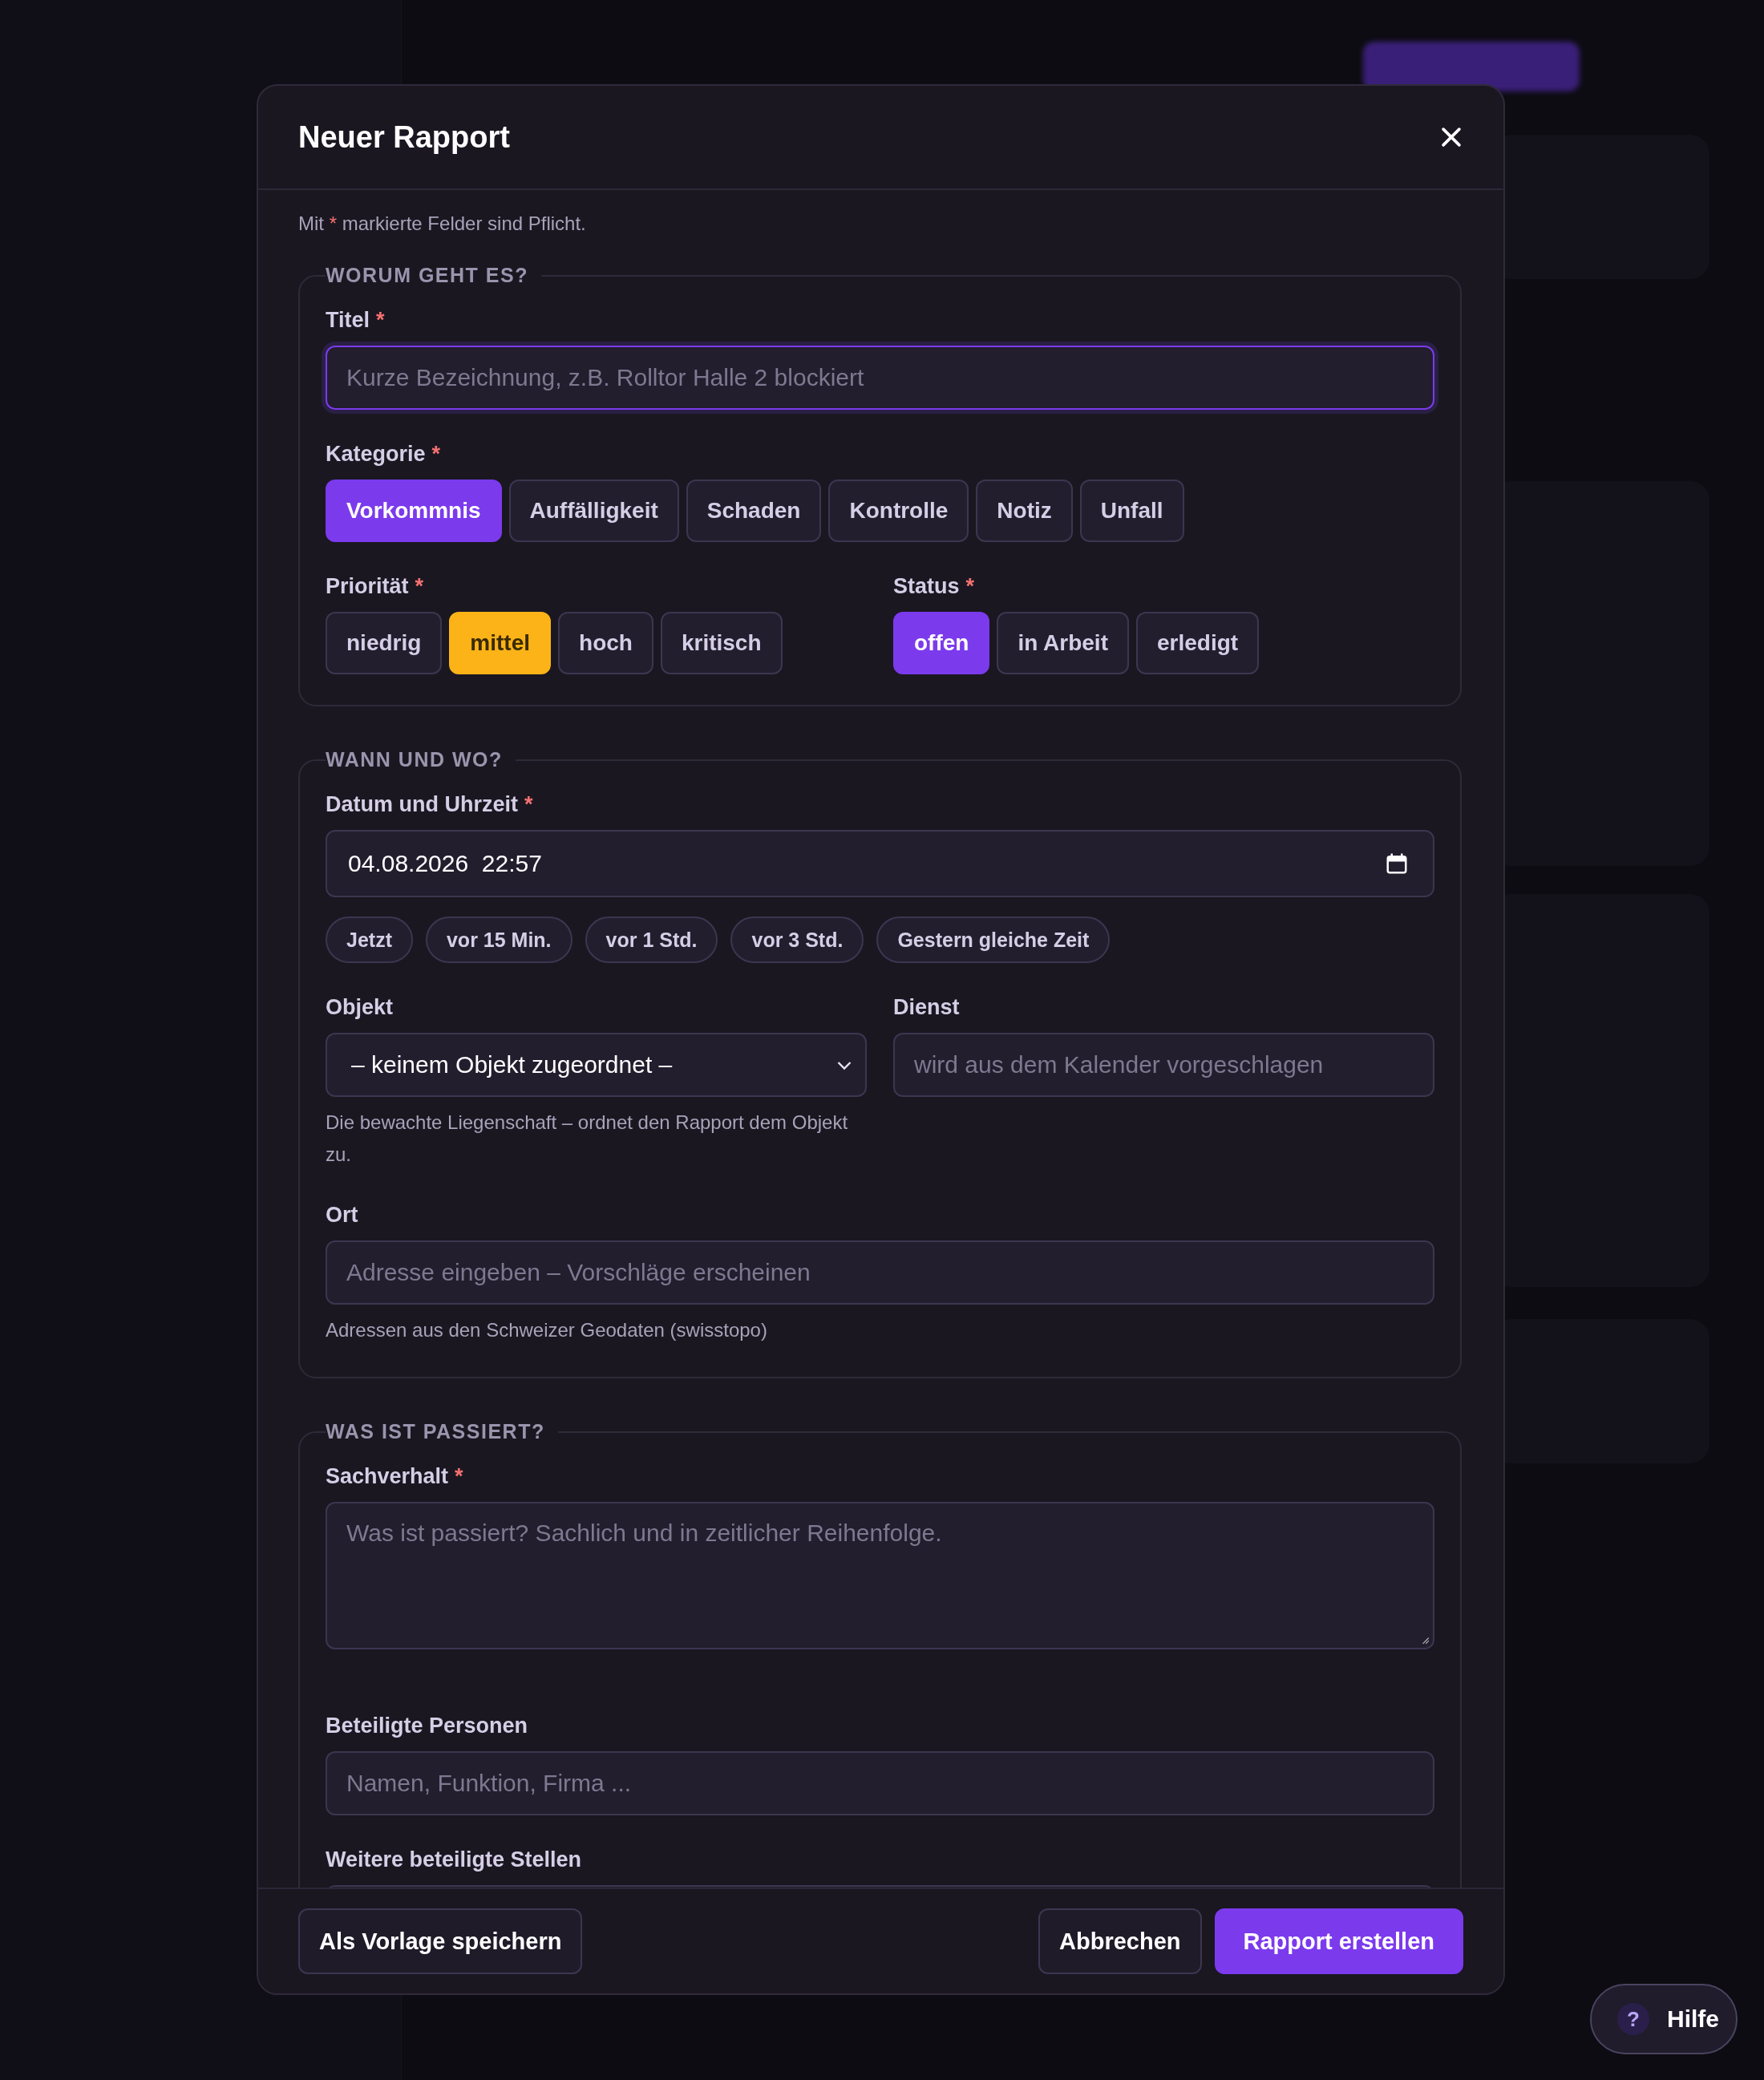  What do you see at coordinates (427, 1726) in the screenshot?
I see `field-label: Beteiligte Personen` at bounding box center [427, 1726].